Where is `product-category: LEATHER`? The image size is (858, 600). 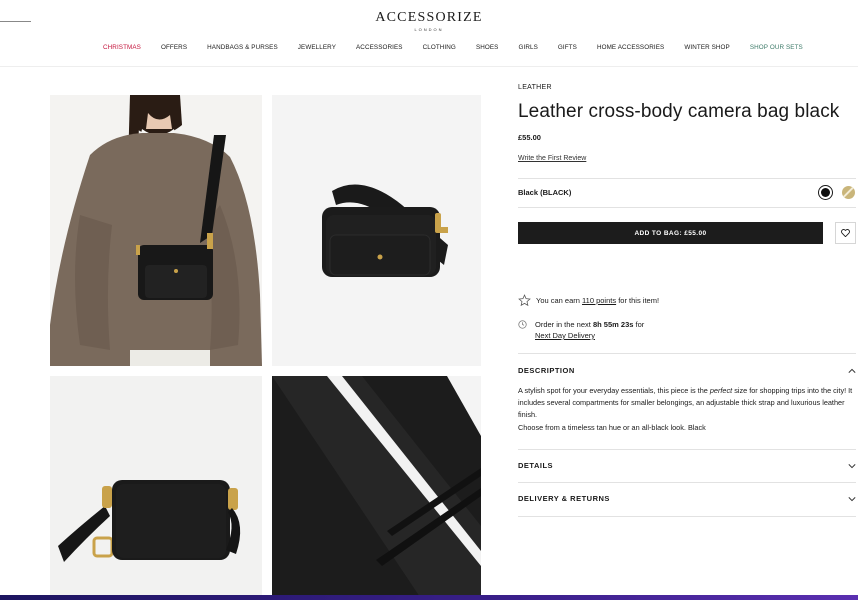 product-category: LEATHER is located at coordinates (535, 87).